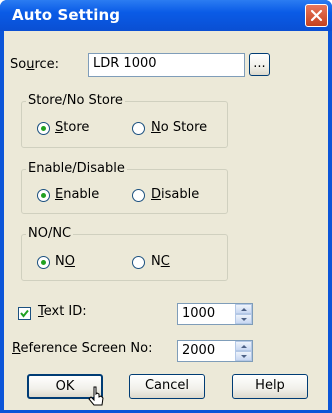 The image size is (332, 413). What do you see at coordinates (66, 15) in the screenshot?
I see `window-title: Auto Setting` at bounding box center [66, 15].